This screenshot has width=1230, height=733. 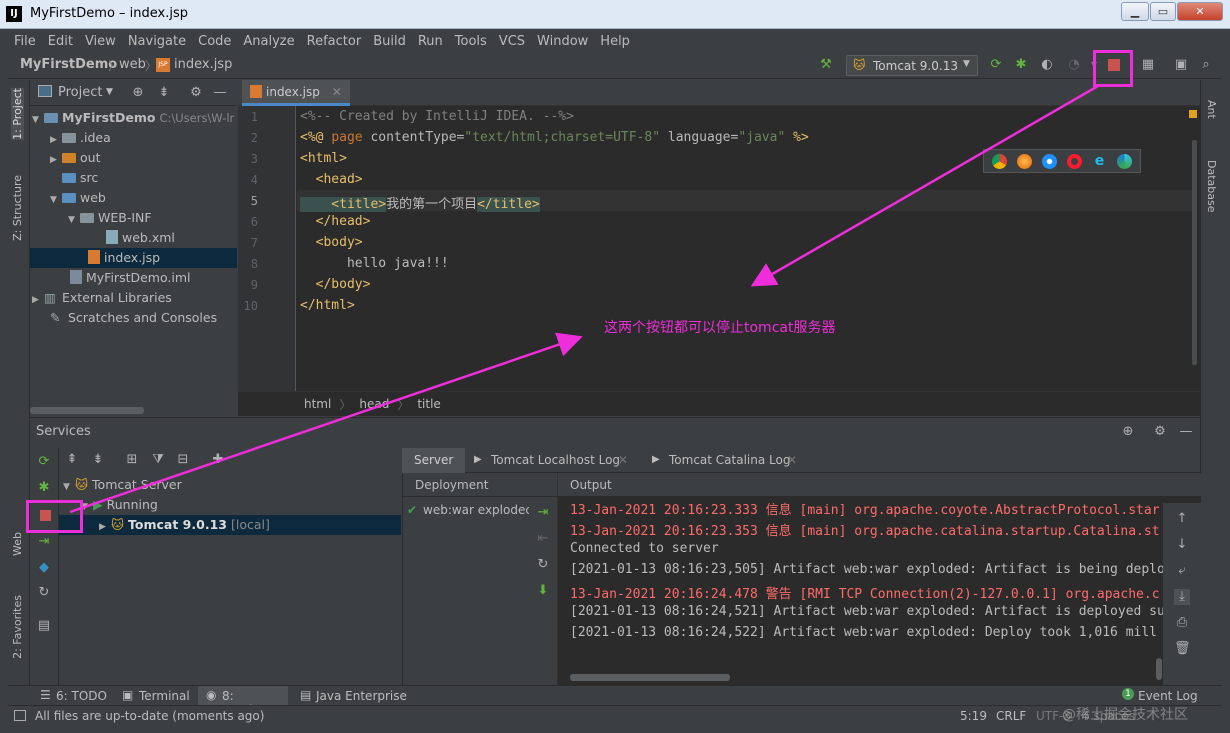 I want to click on status-message: All files are up-to-date (moments ago), so click(x=149, y=716).